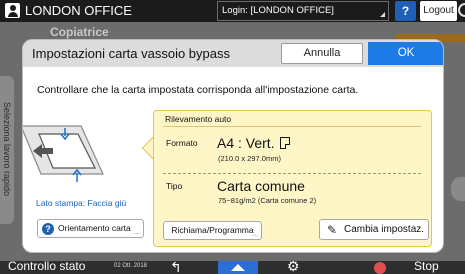 This screenshot has height=274, width=465. I want to click on background-app-title: Copiatrice, so click(79, 32).